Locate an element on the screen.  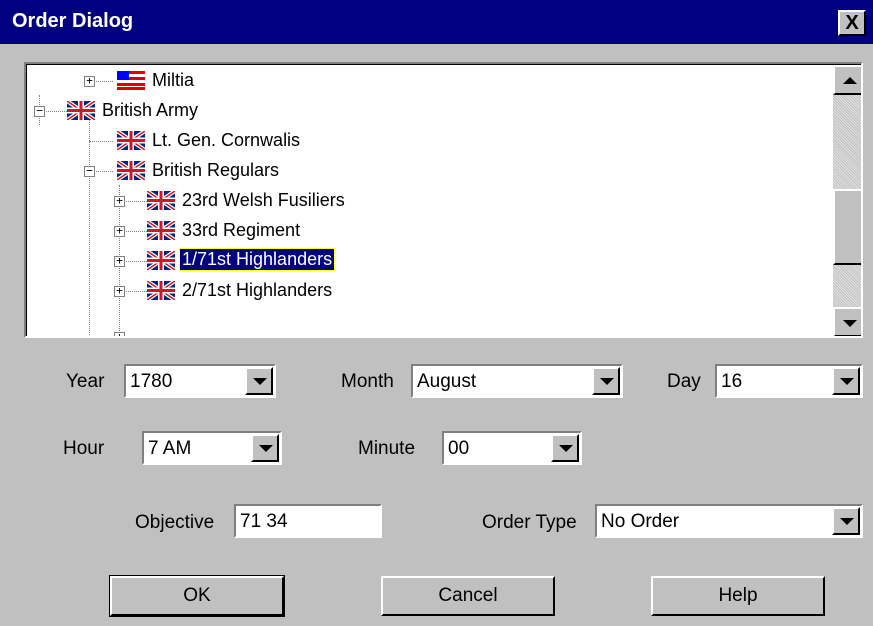
minute-value: 00 is located at coordinates (459, 448).